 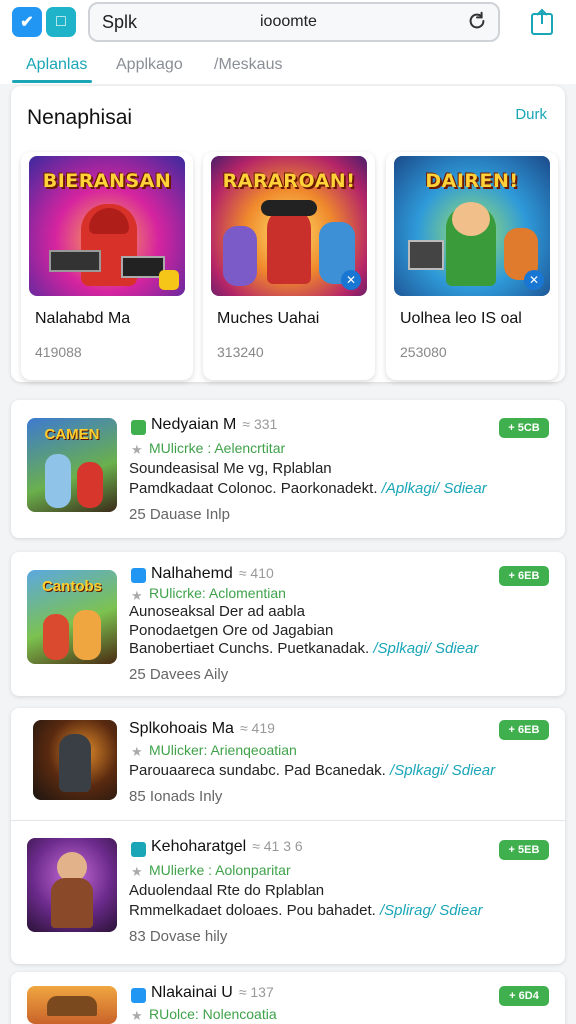 What do you see at coordinates (179, 514) in the screenshot?
I see `item-meta: 25 Dauase Inlp` at bounding box center [179, 514].